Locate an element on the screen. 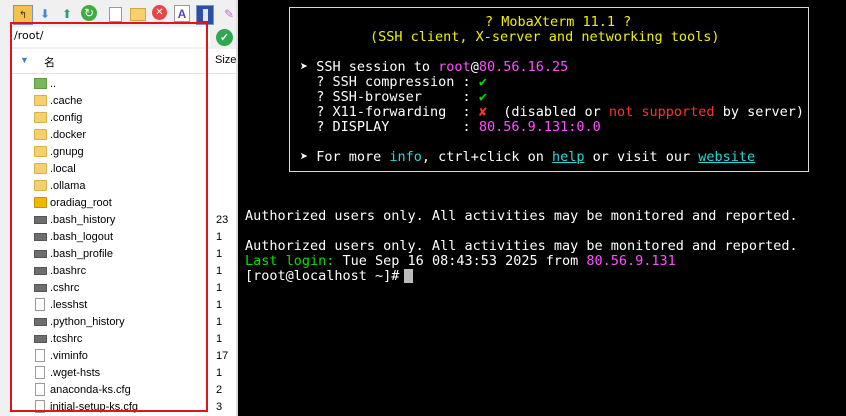  compression-check-icon: ✔ is located at coordinates (482, 82).